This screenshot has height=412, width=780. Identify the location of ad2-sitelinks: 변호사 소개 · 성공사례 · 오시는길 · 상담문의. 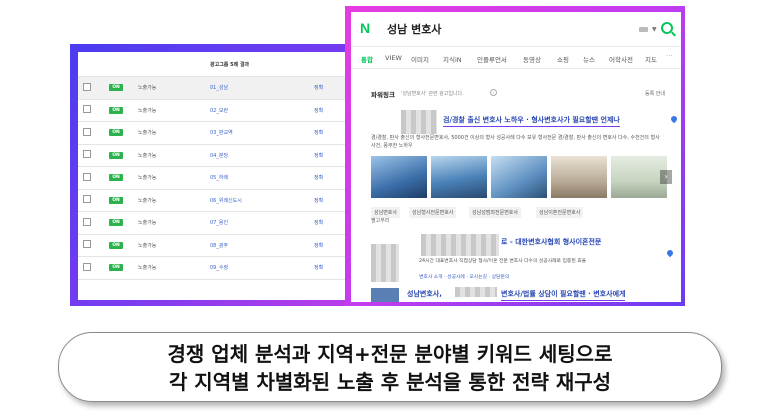
(464, 276).